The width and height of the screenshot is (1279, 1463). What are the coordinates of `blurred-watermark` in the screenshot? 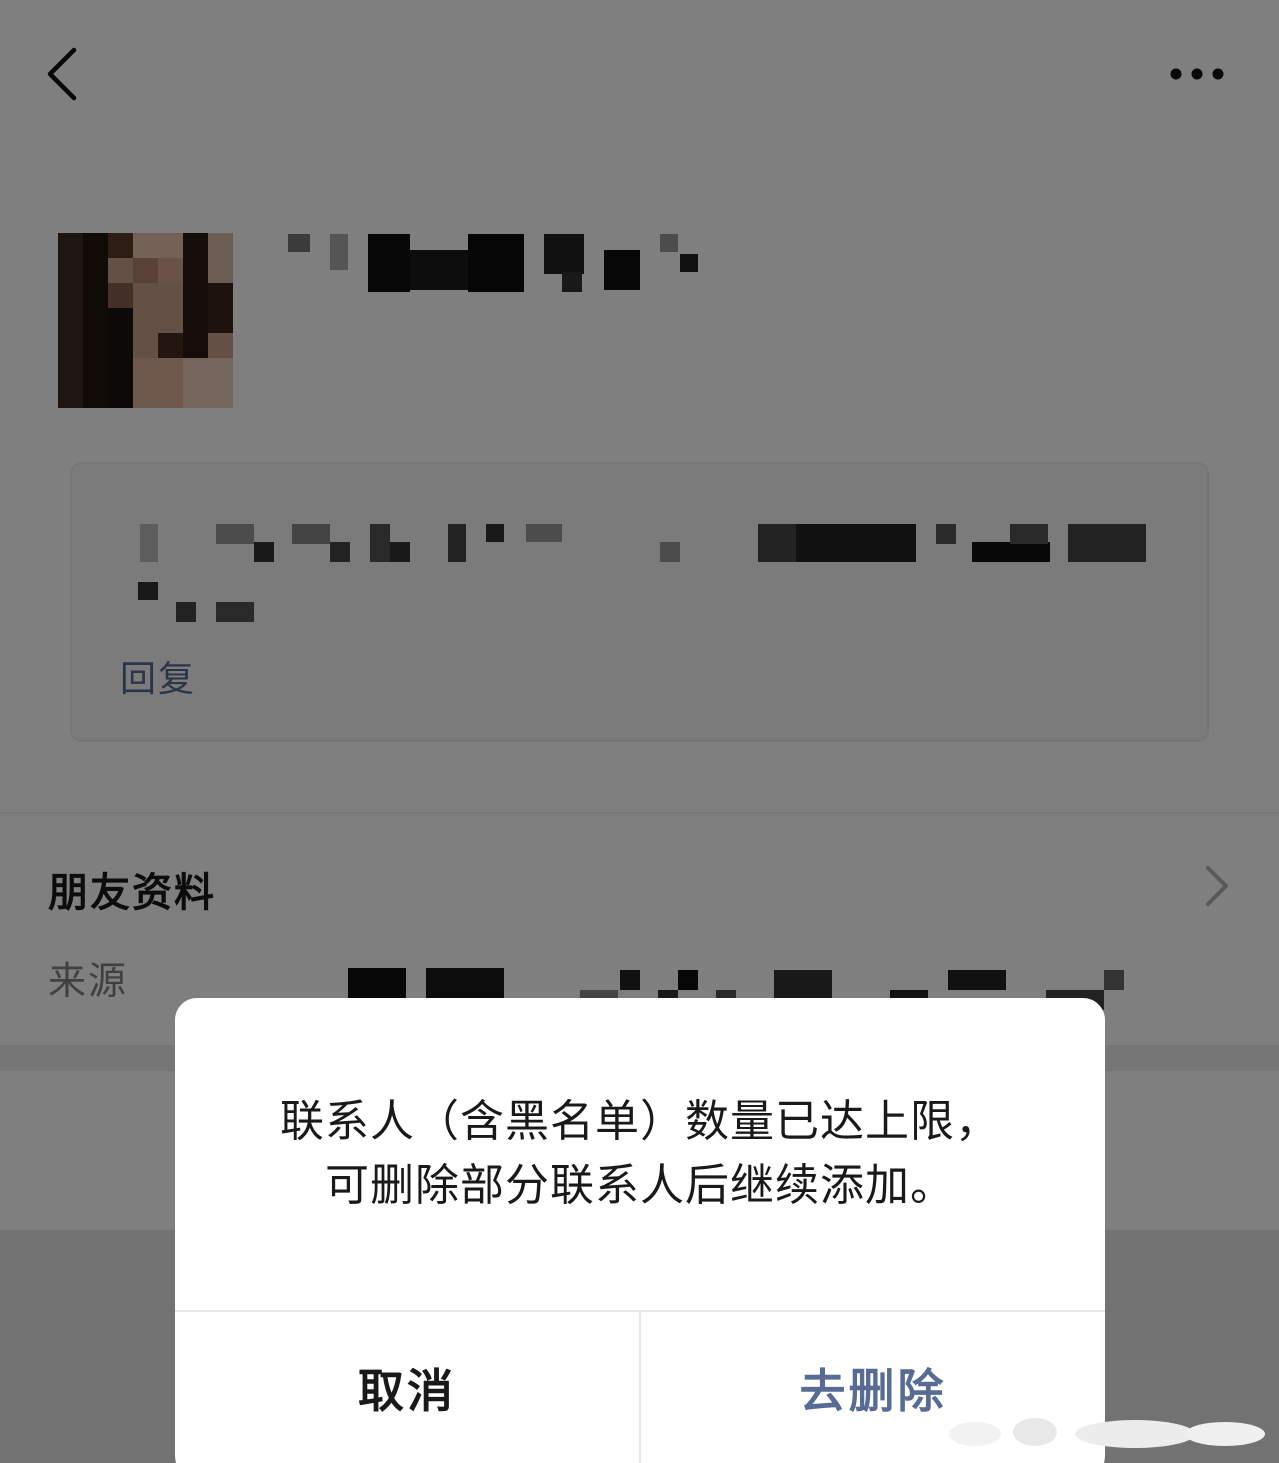 It's located at (1107, 1433).